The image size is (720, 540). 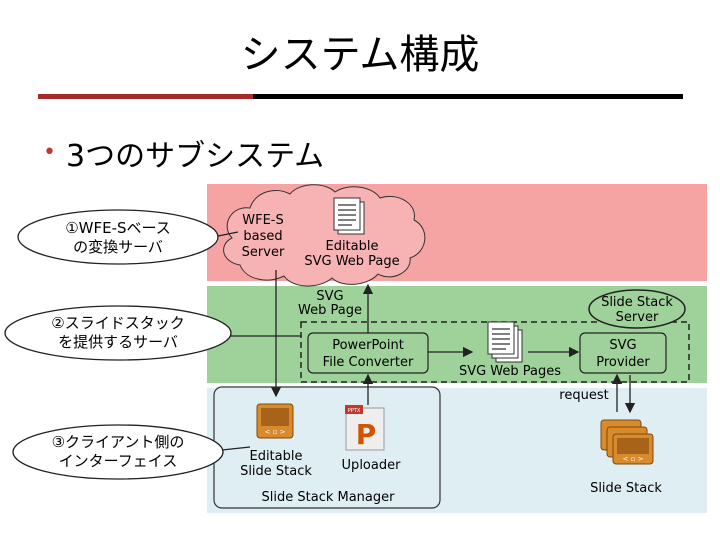 What do you see at coordinates (118, 228) in the screenshot?
I see `callout-wfe-line1: ①WFE-Sベース` at bounding box center [118, 228].